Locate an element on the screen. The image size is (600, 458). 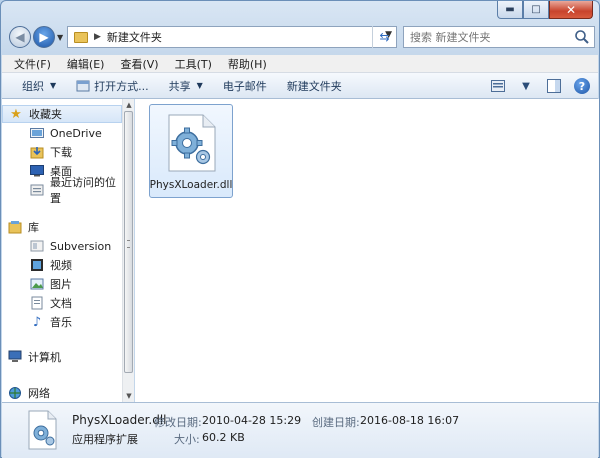
menu-tools: 工具(T) is located at coordinates (193, 64).